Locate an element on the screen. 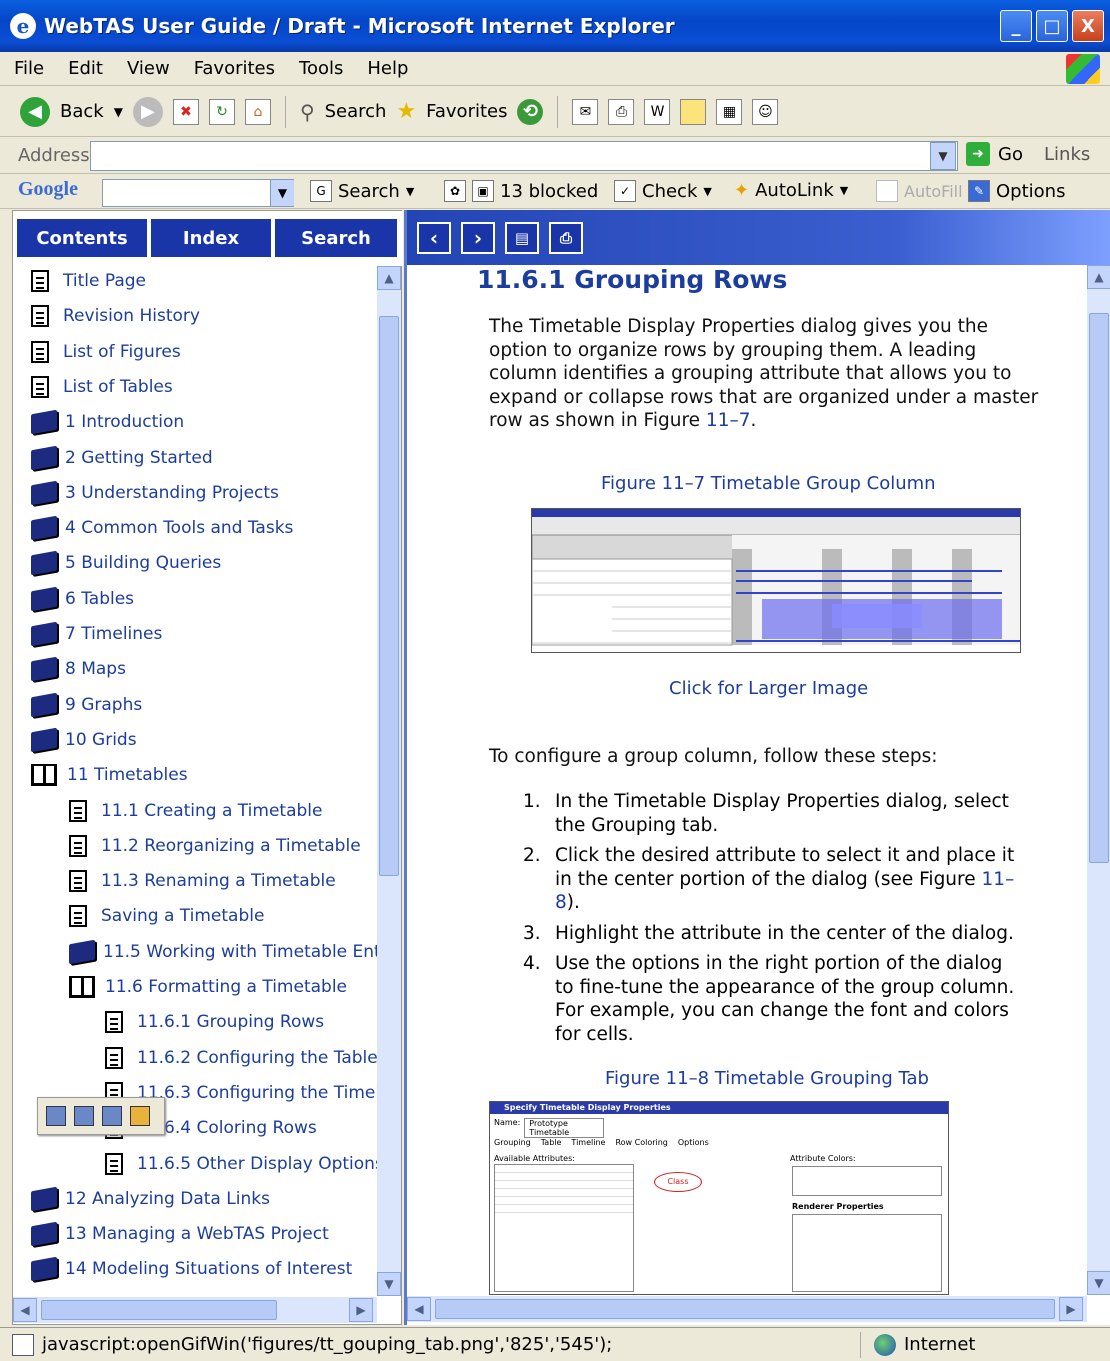  toc-item: 11.1 Creating a Timetable is located at coordinates (195, 811).